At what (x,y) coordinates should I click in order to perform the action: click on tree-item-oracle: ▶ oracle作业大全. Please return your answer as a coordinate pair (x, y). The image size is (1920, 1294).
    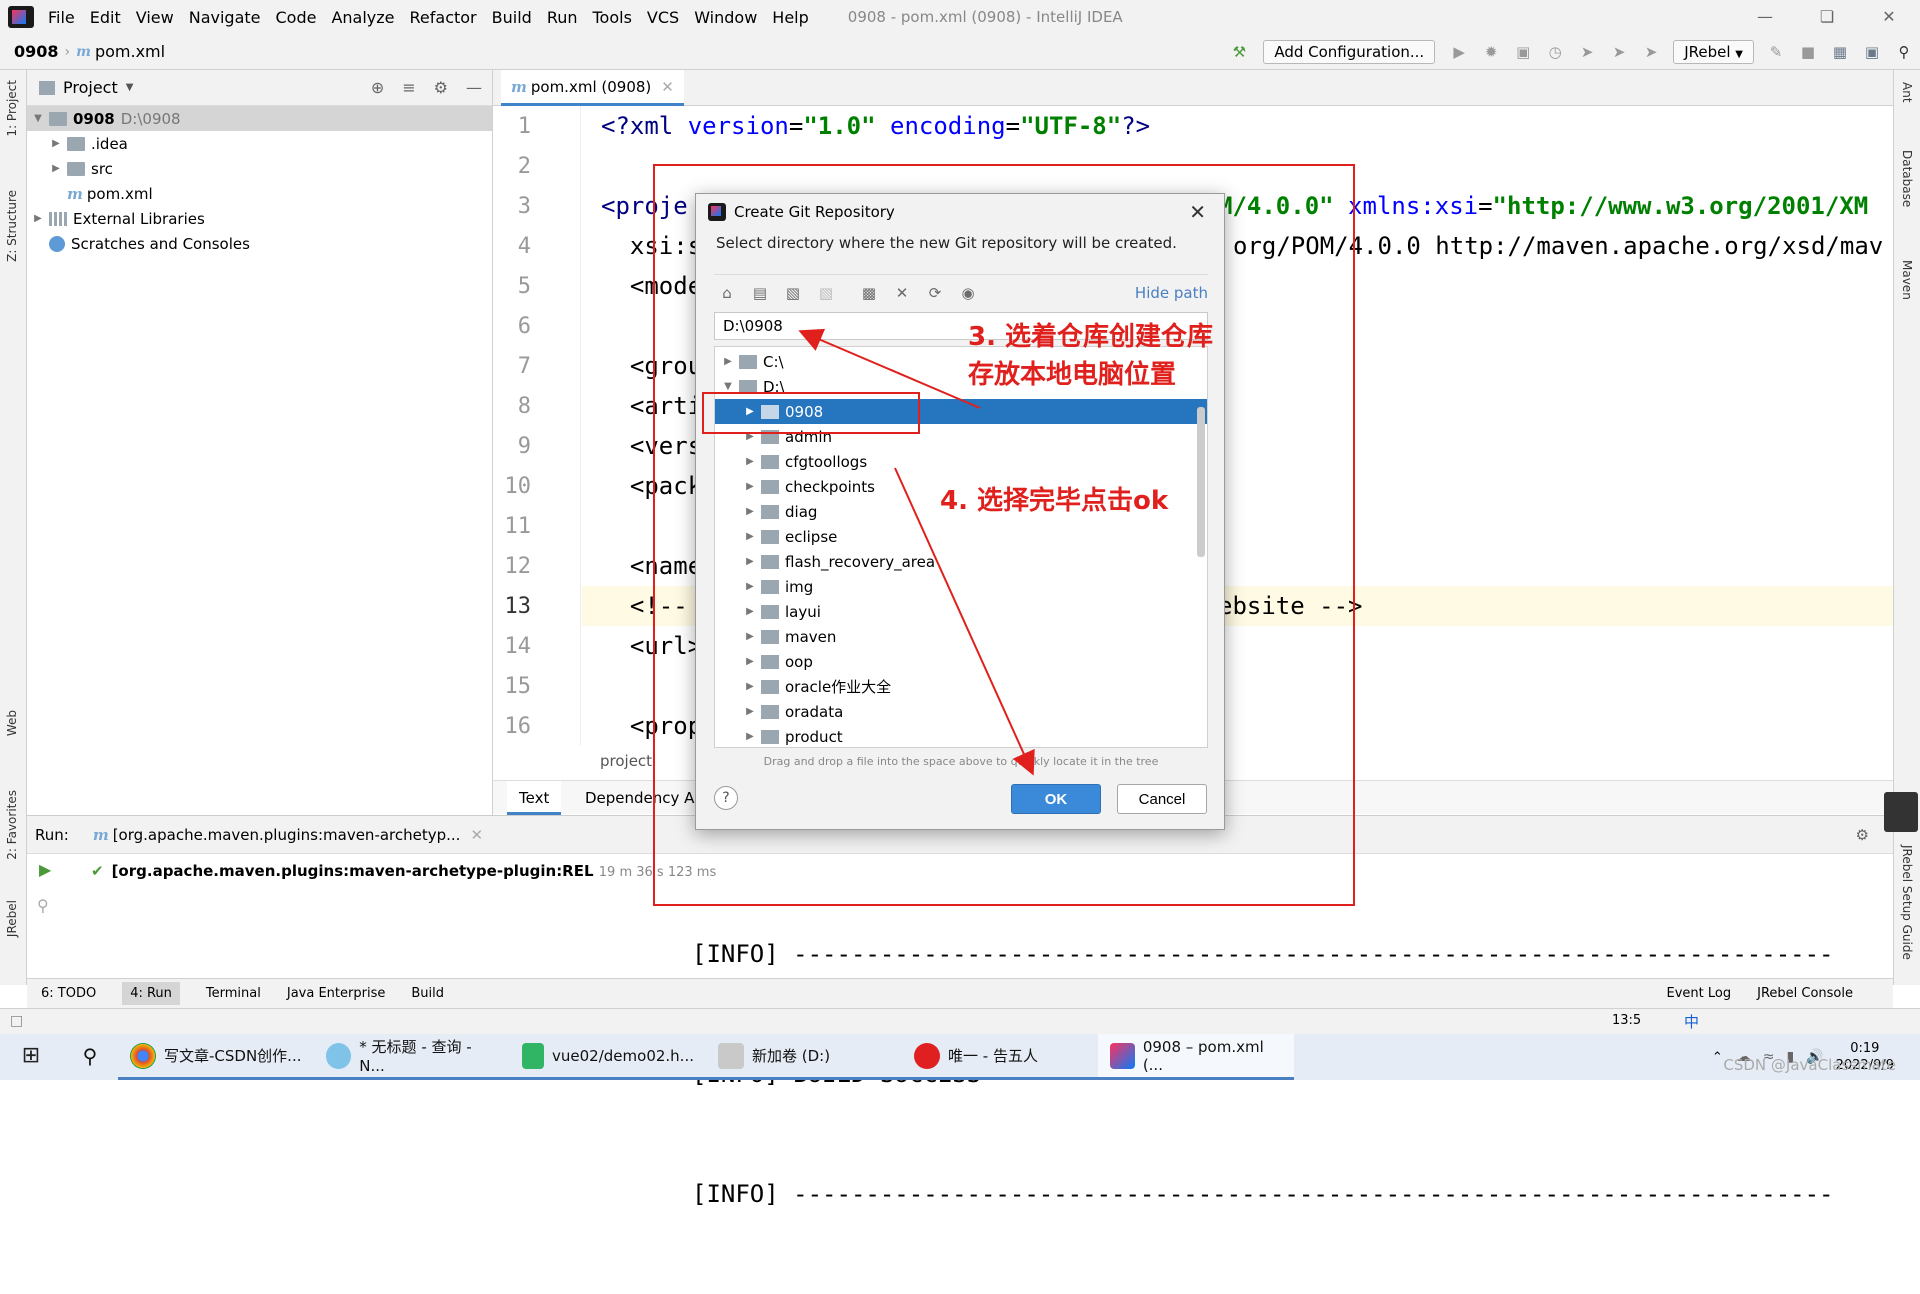
    Looking at the image, I should click on (961, 686).